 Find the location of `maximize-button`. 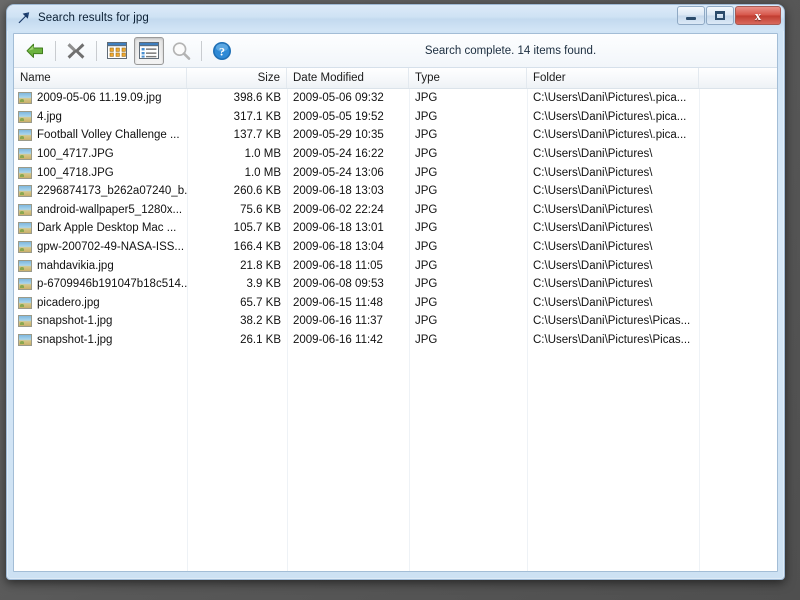

maximize-button is located at coordinates (720, 15).